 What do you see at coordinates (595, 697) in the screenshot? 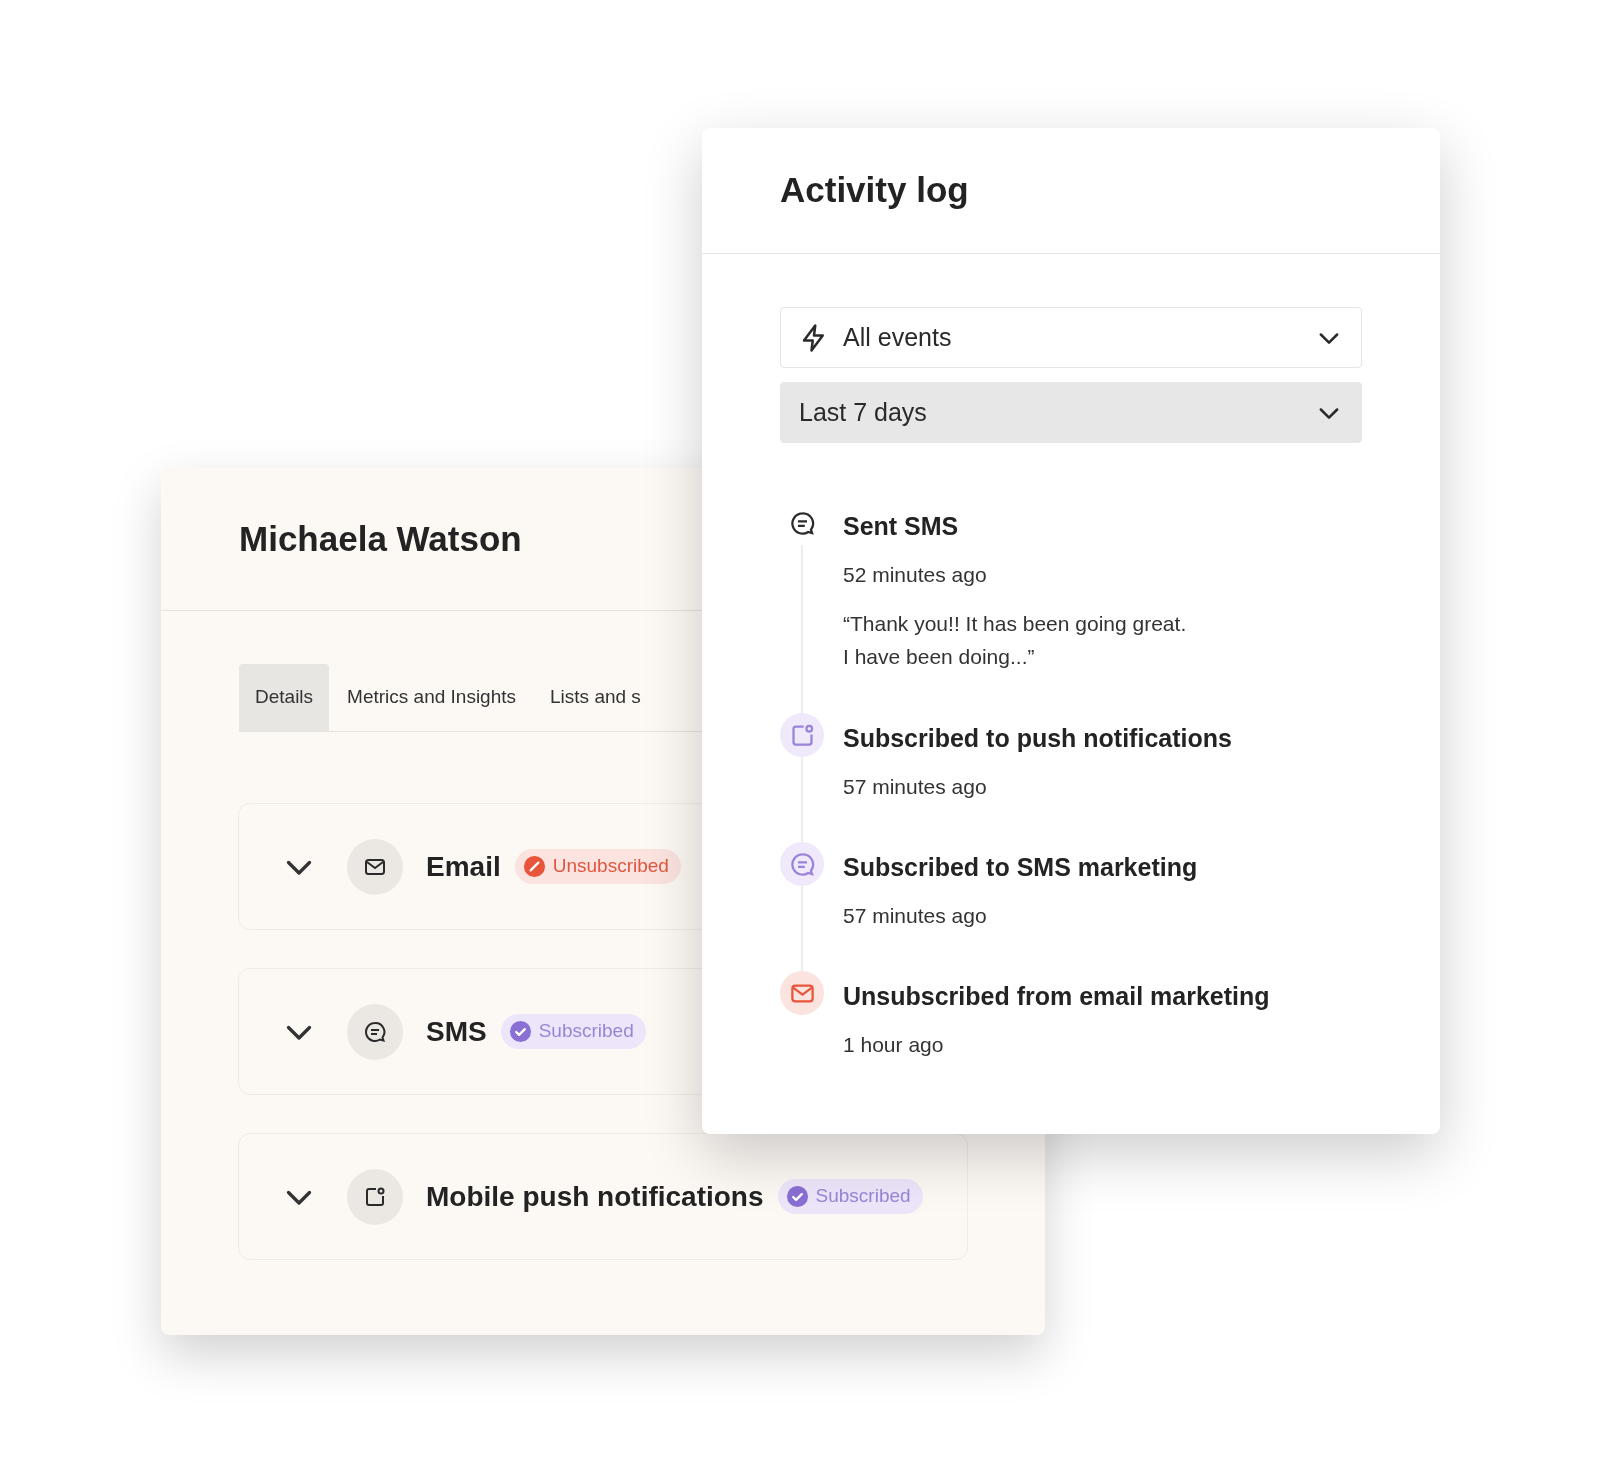
I see `tab: Lists and s` at bounding box center [595, 697].